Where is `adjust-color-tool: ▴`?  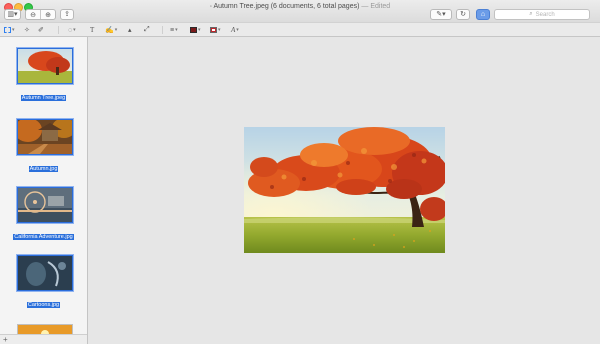 adjust-color-tool: ▴ is located at coordinates (130, 30).